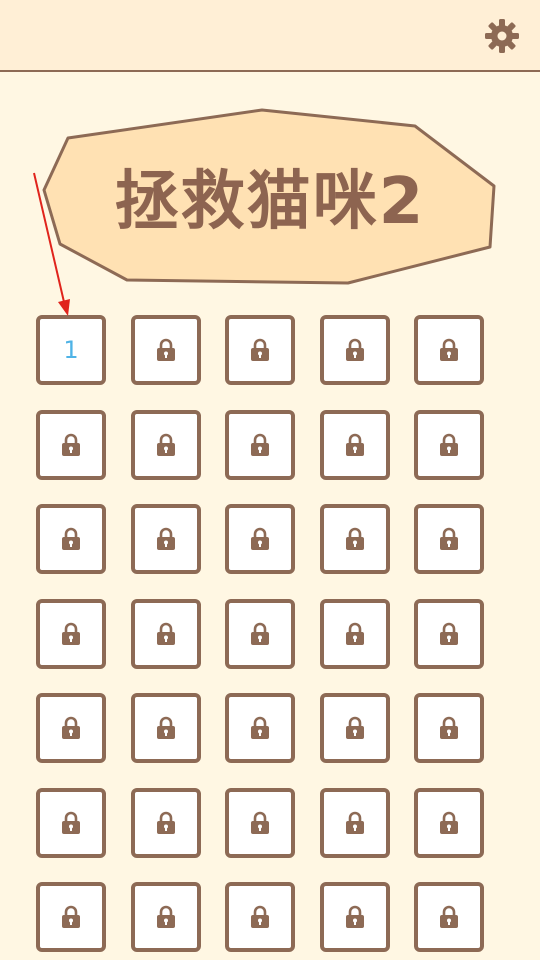  I want to click on level-tile-unlocked: 1, so click(71, 350).